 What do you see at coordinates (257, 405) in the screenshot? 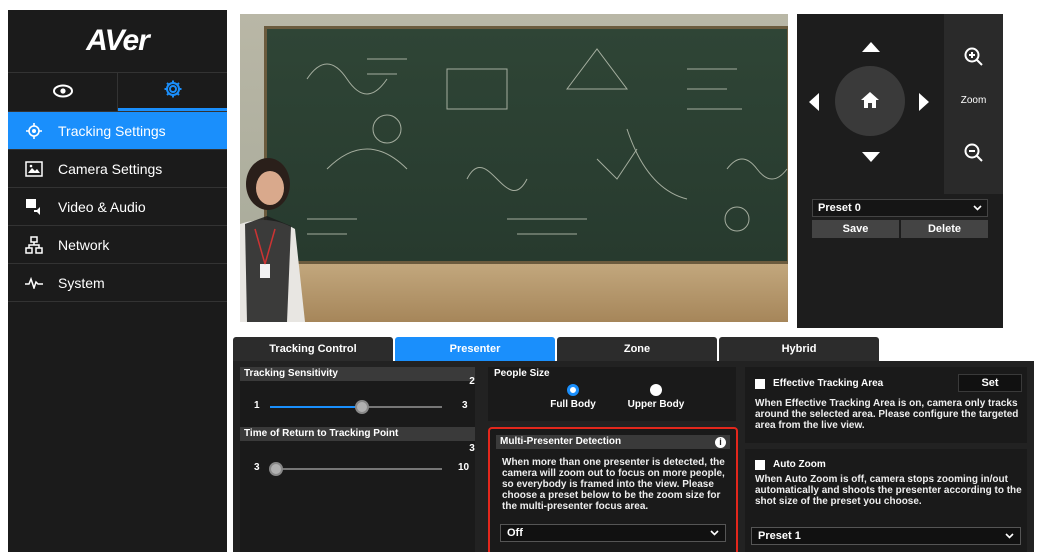
I see `slider-min-label: 1` at bounding box center [257, 405].